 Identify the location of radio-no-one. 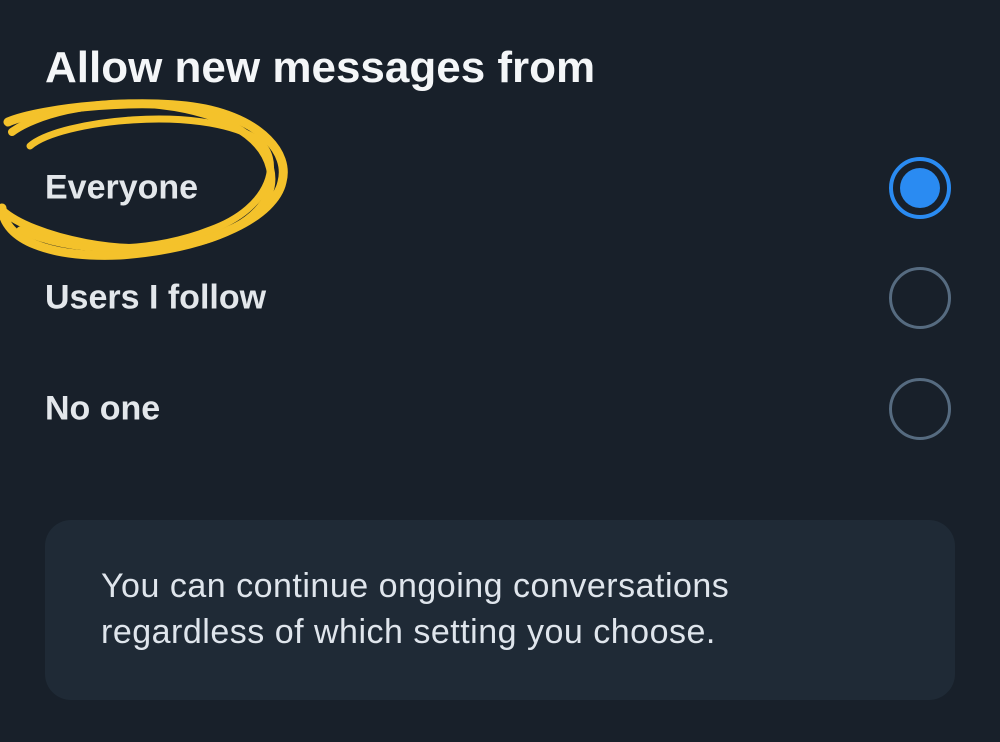
(920, 409).